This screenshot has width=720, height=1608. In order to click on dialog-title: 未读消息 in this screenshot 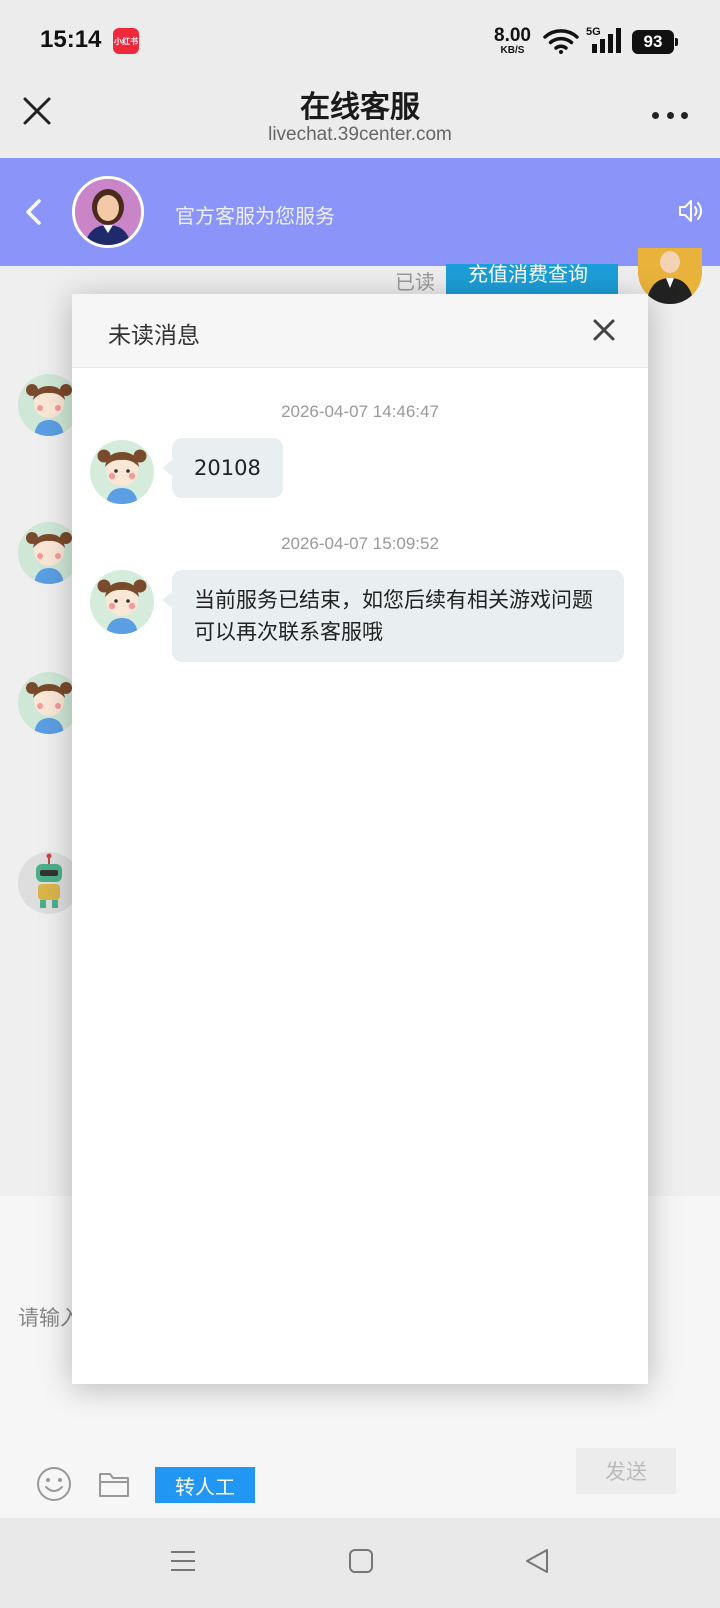, I will do `click(154, 336)`.